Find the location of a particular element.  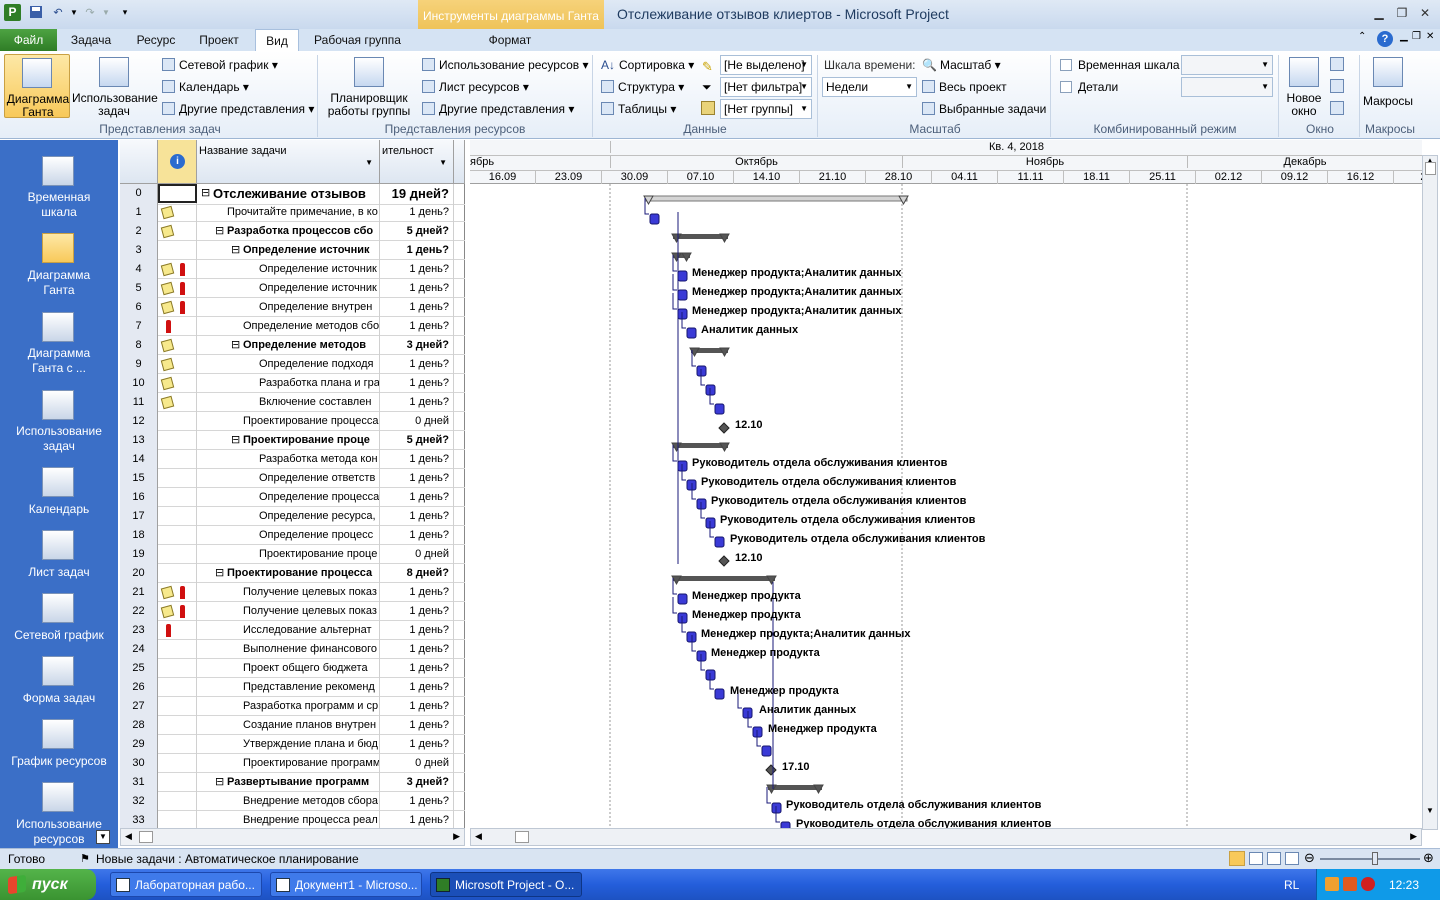

row-id: 30 is located at coordinates (139, 763).